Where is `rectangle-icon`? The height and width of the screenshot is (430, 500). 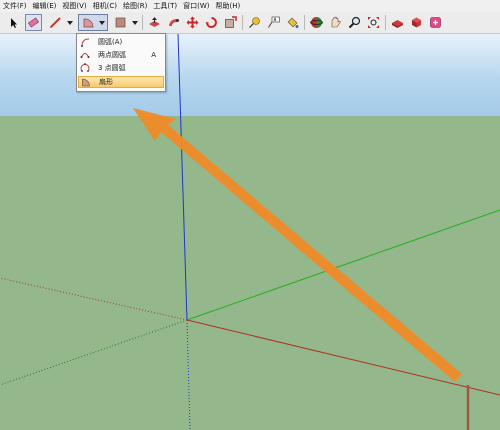
rectangle-icon is located at coordinates (120, 22).